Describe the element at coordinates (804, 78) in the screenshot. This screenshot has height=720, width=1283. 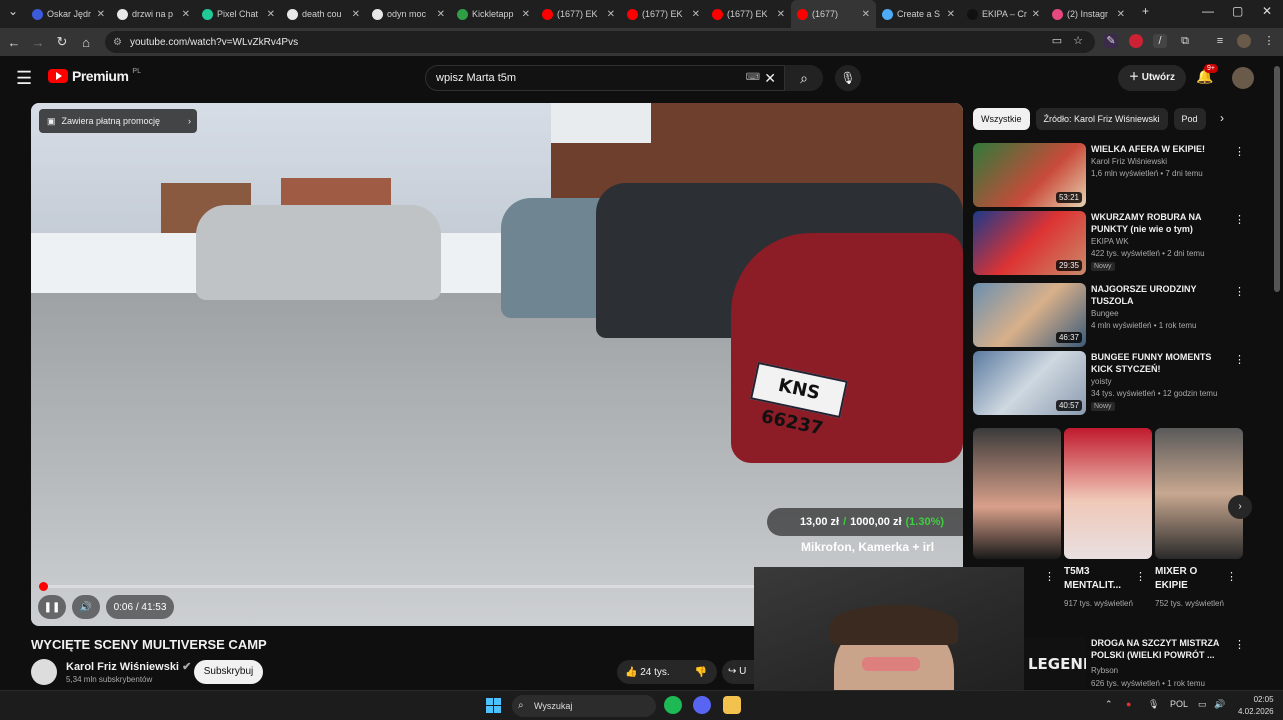
I see `search-button: ⌕` at that location.